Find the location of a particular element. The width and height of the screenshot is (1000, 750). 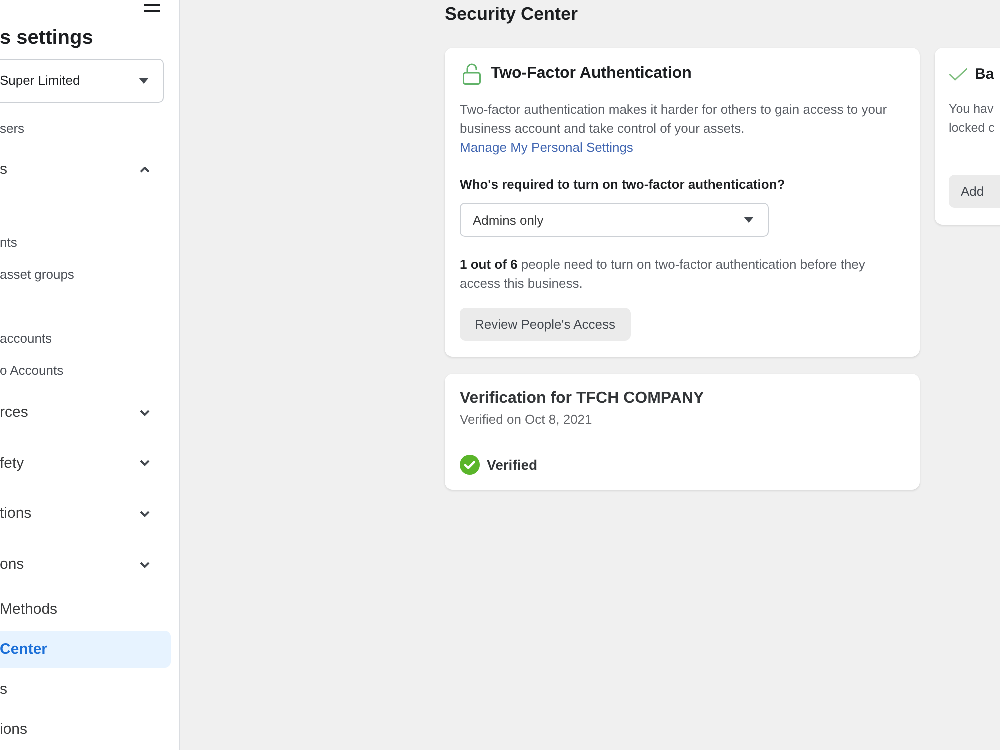

padlock-icon is located at coordinates (472, 74).